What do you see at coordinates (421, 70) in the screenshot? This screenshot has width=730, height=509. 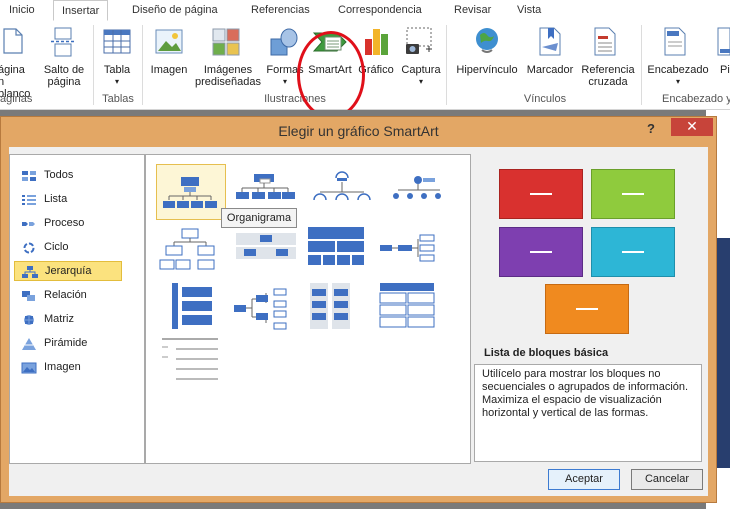 I see `screenshot-label: Captura` at bounding box center [421, 70].